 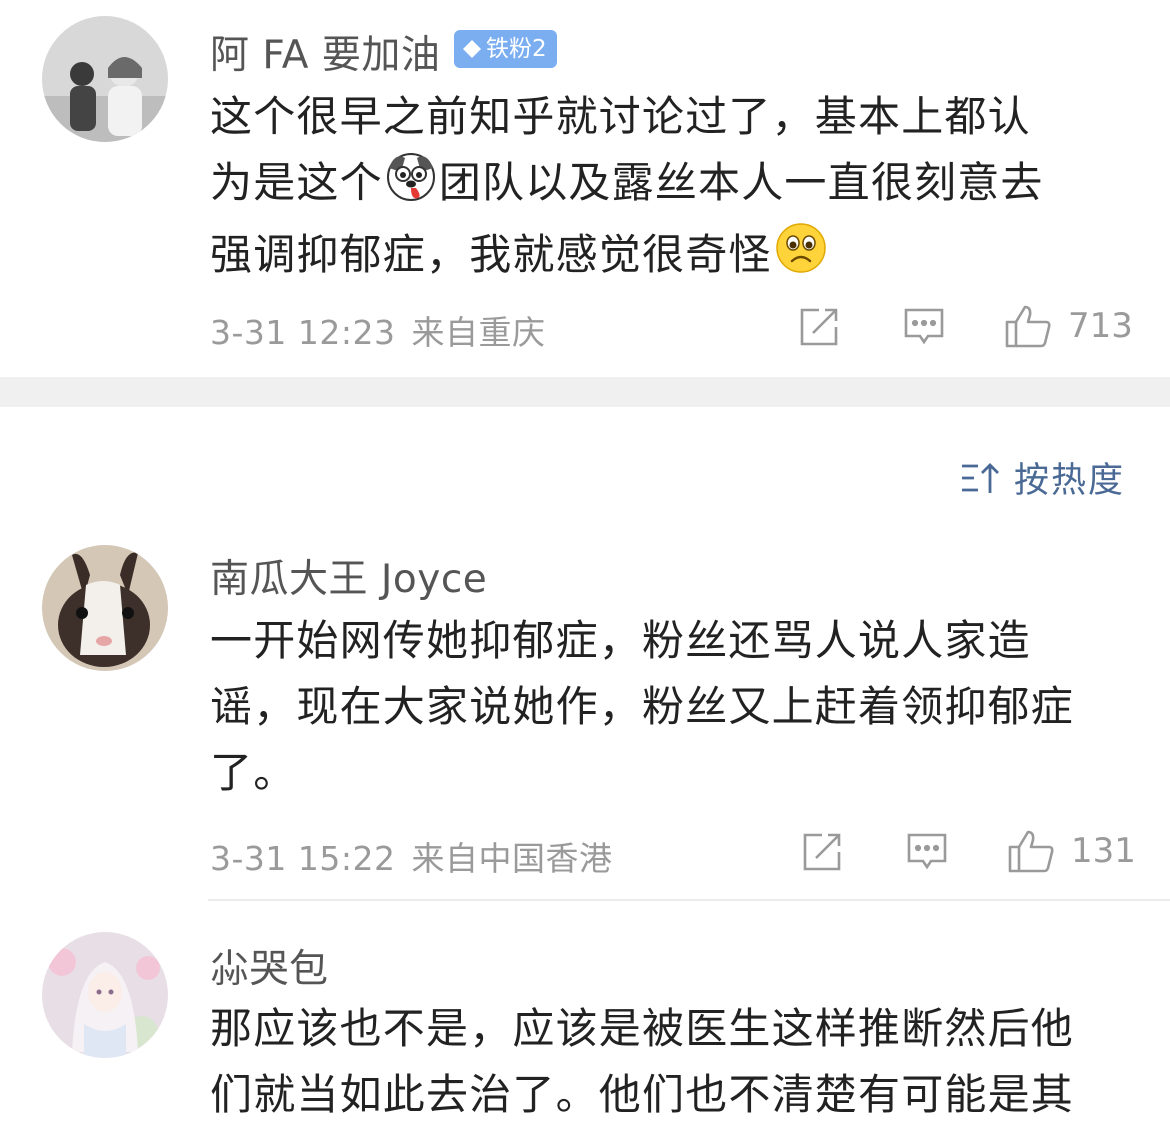 I want to click on comment-line: 强调抑郁症，我就感觉很奇怪, so click(x=675, y=257).